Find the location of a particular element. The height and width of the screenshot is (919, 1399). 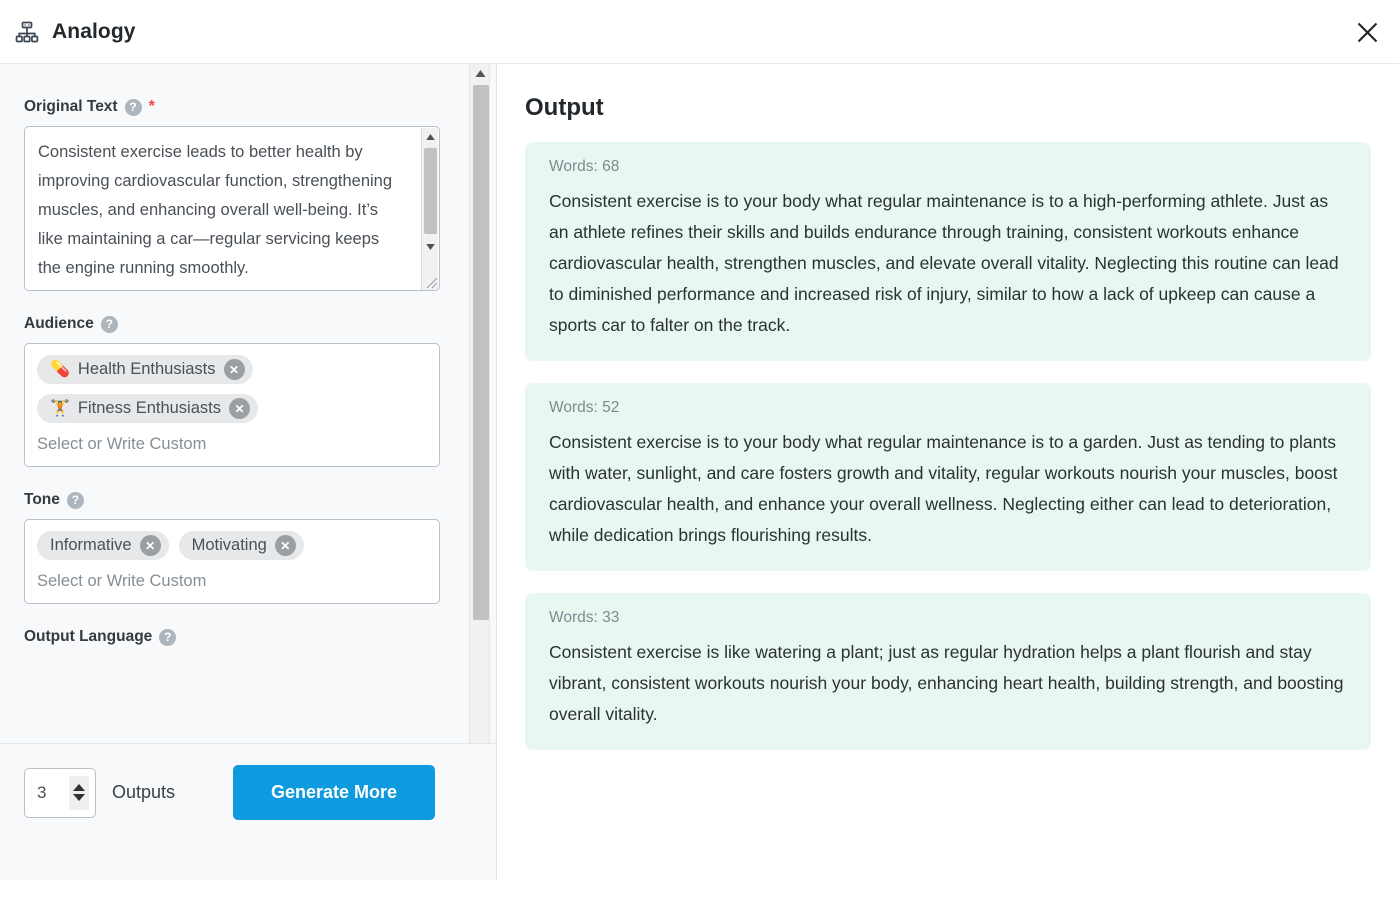

audience-label: Audience ? is located at coordinates (234, 324).